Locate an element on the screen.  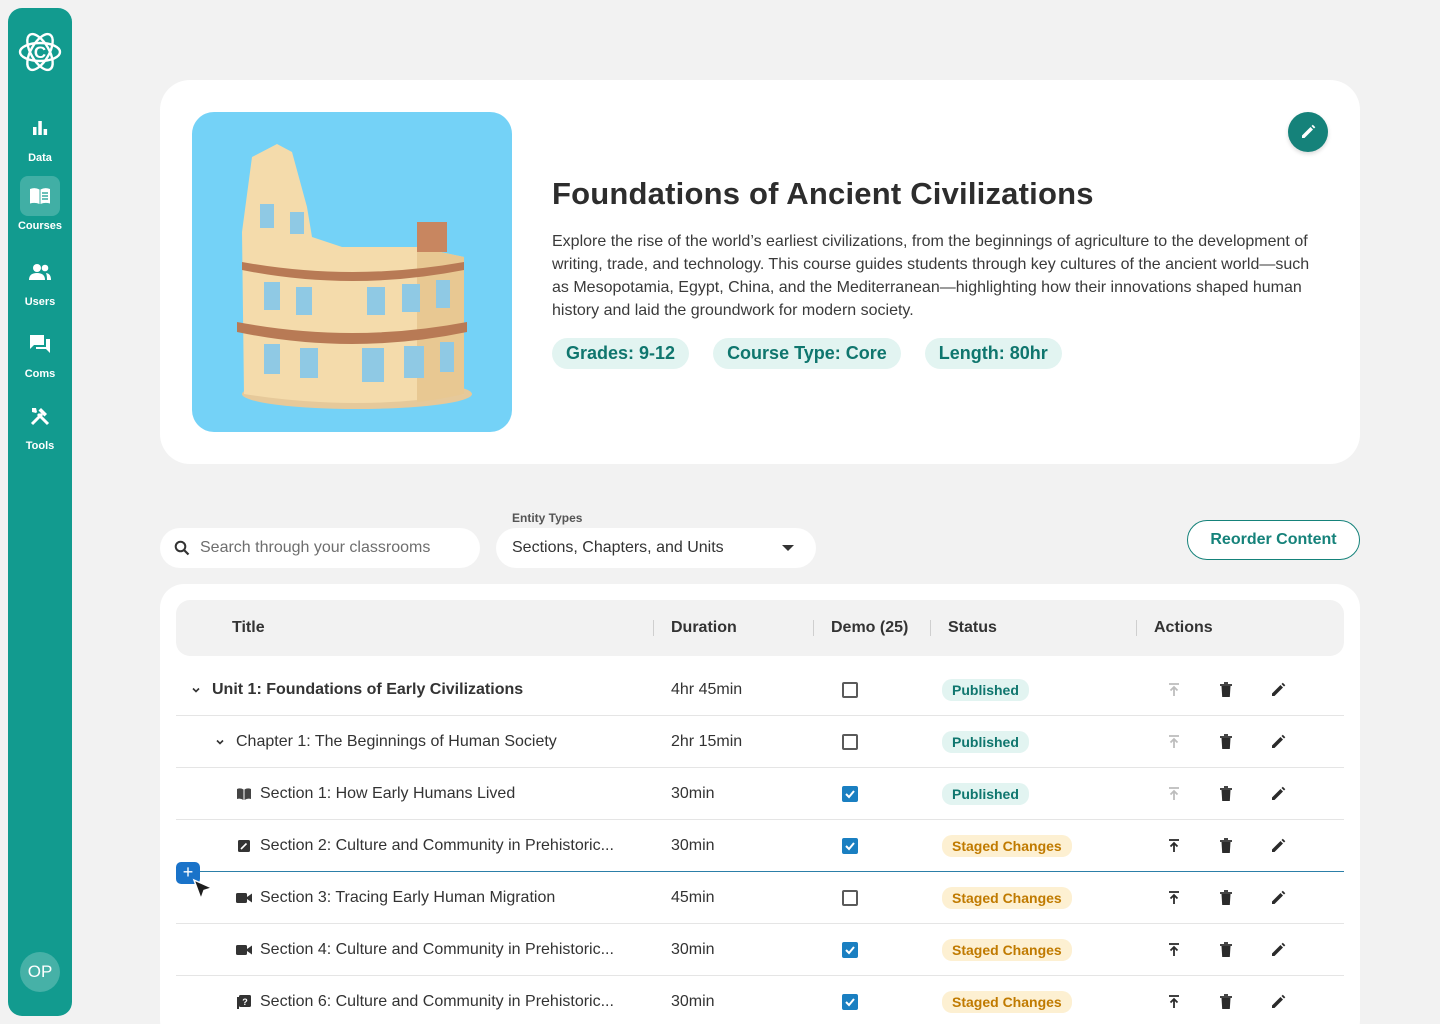
sidebar: C Data Courses Users Coms Tools OP is located at coordinates (40, 512).